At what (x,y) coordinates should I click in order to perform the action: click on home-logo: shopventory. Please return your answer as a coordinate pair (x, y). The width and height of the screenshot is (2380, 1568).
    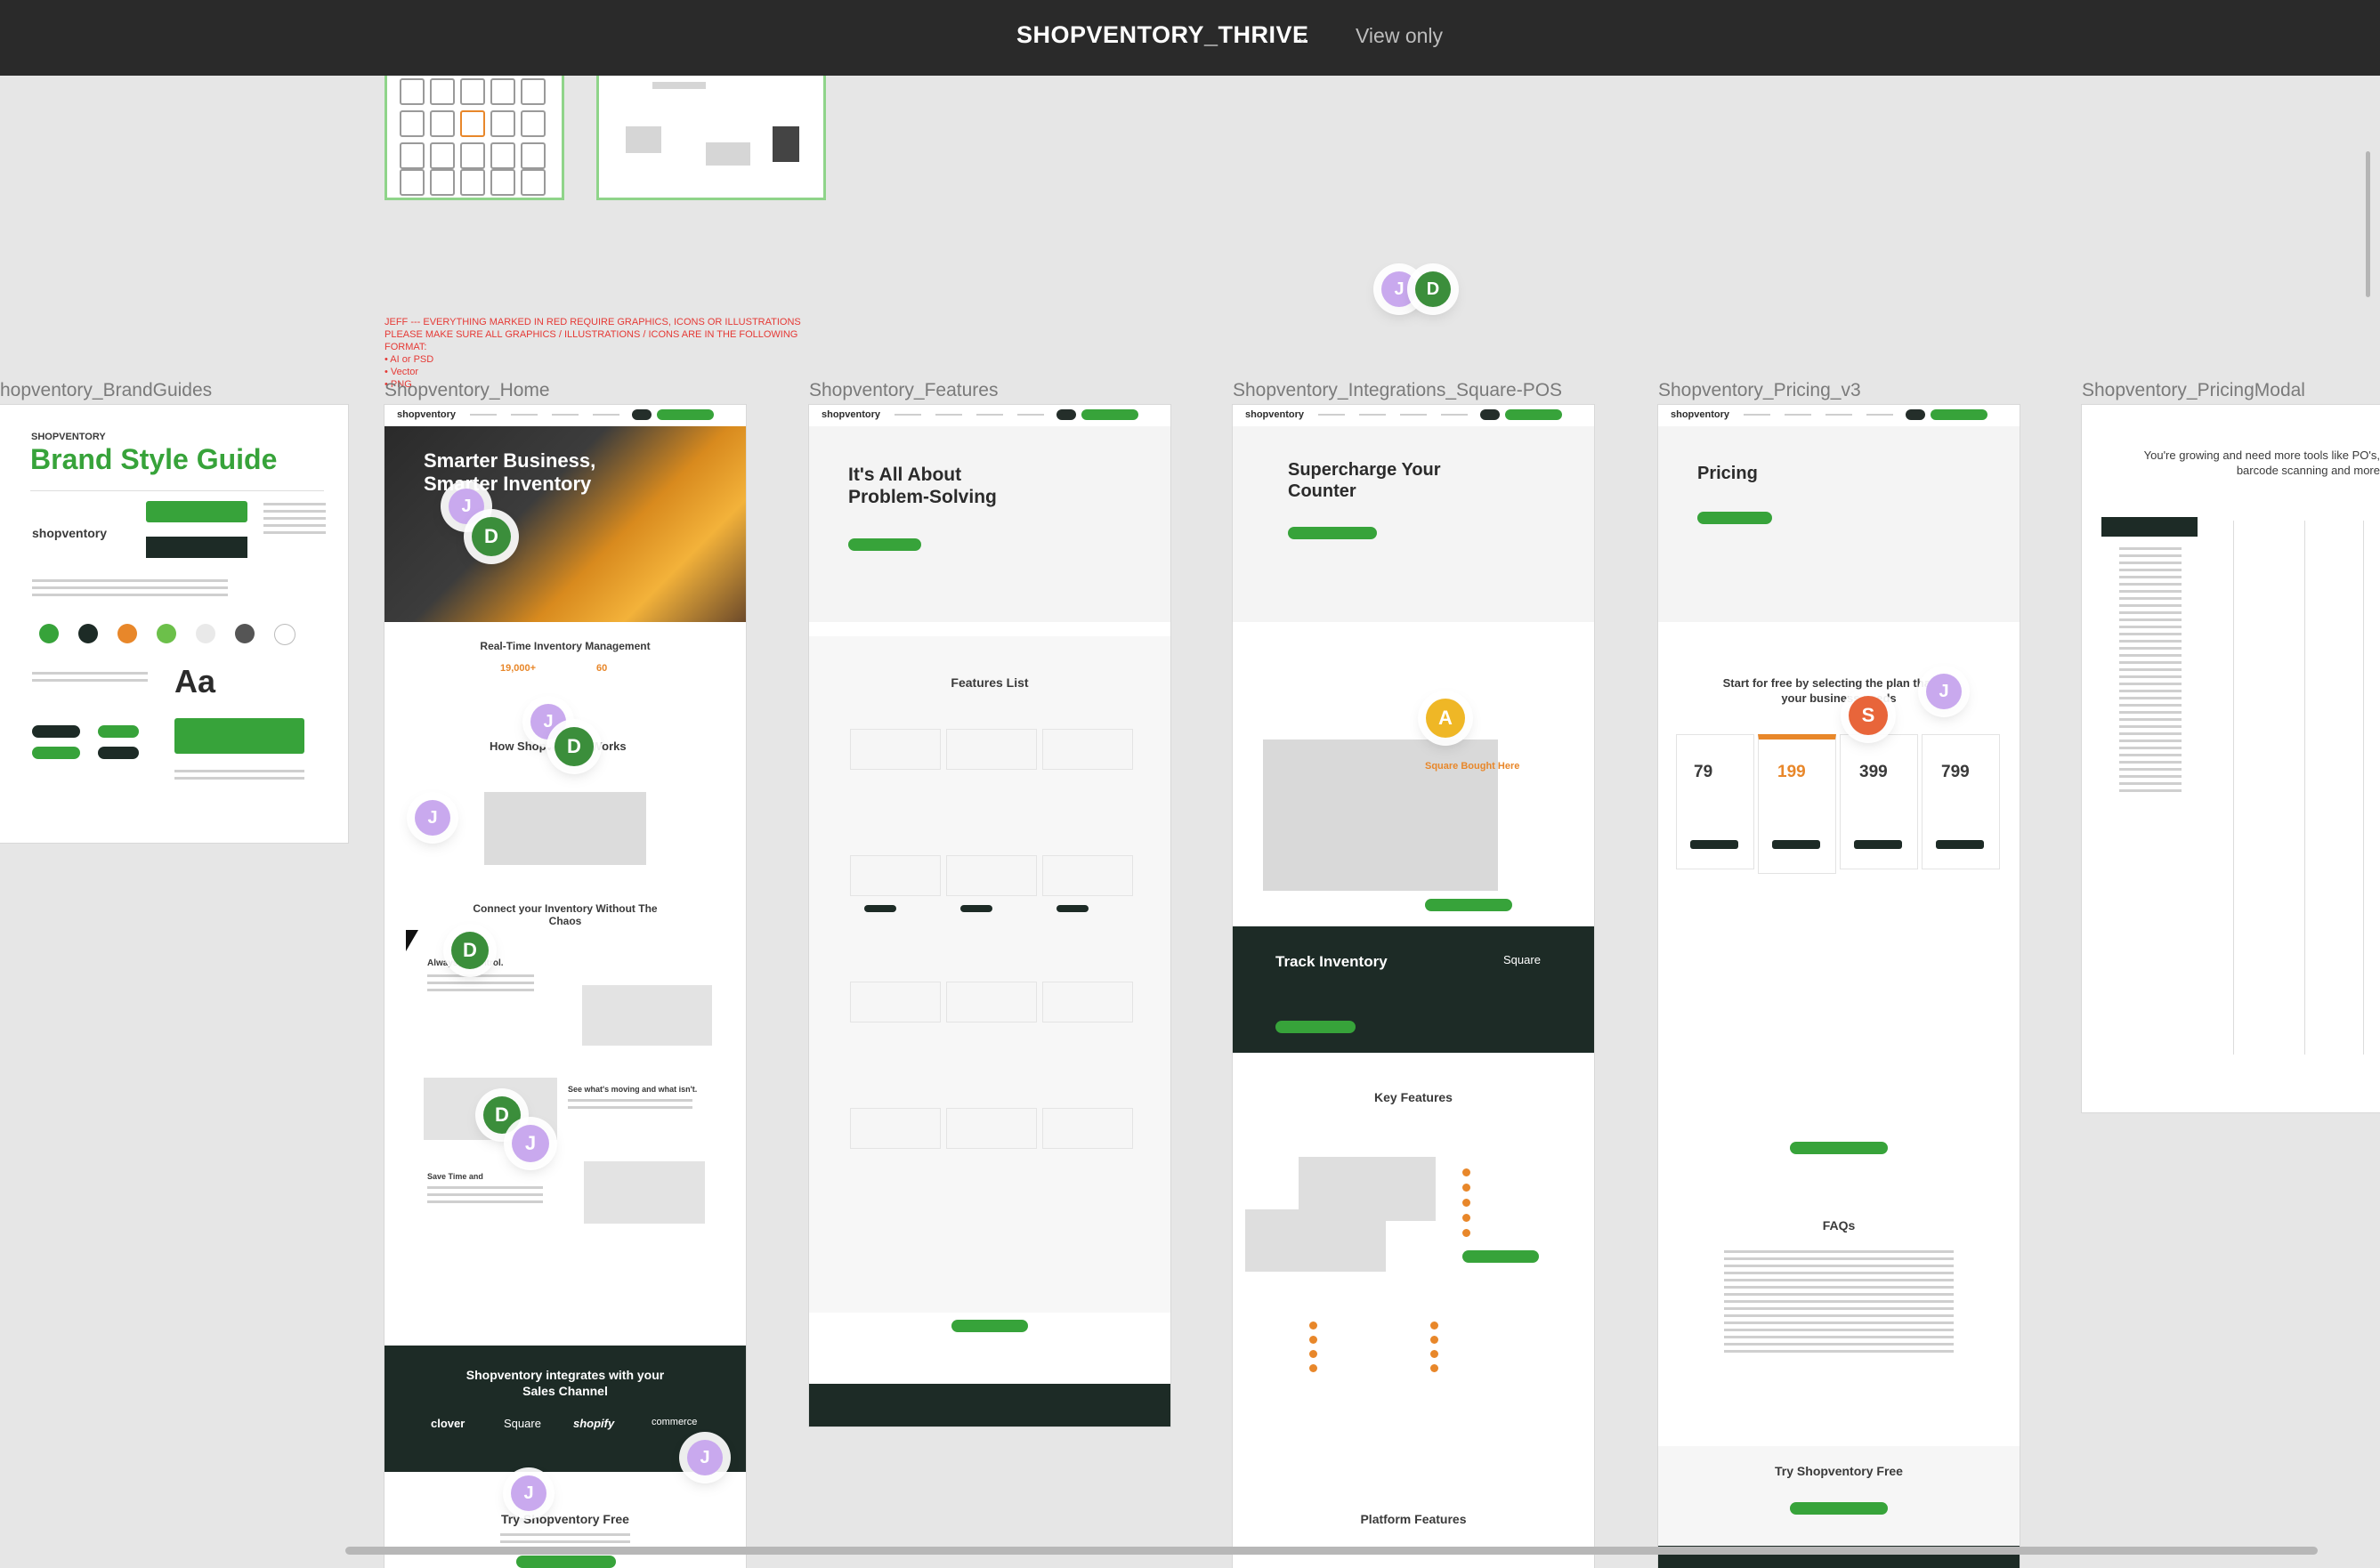
    Looking at the image, I should click on (427, 414).